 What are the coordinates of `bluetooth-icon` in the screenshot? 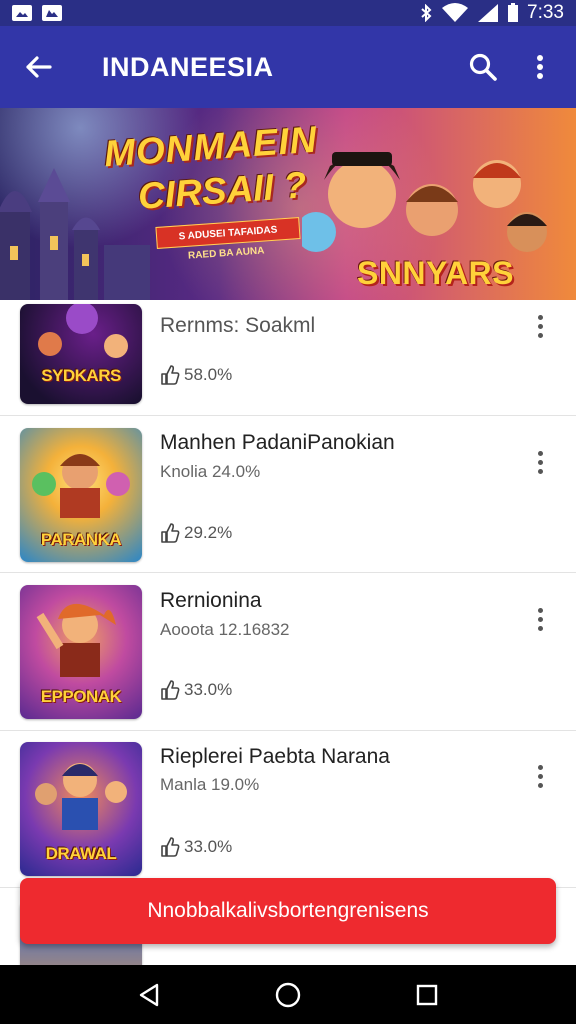 It's located at (426, 13).